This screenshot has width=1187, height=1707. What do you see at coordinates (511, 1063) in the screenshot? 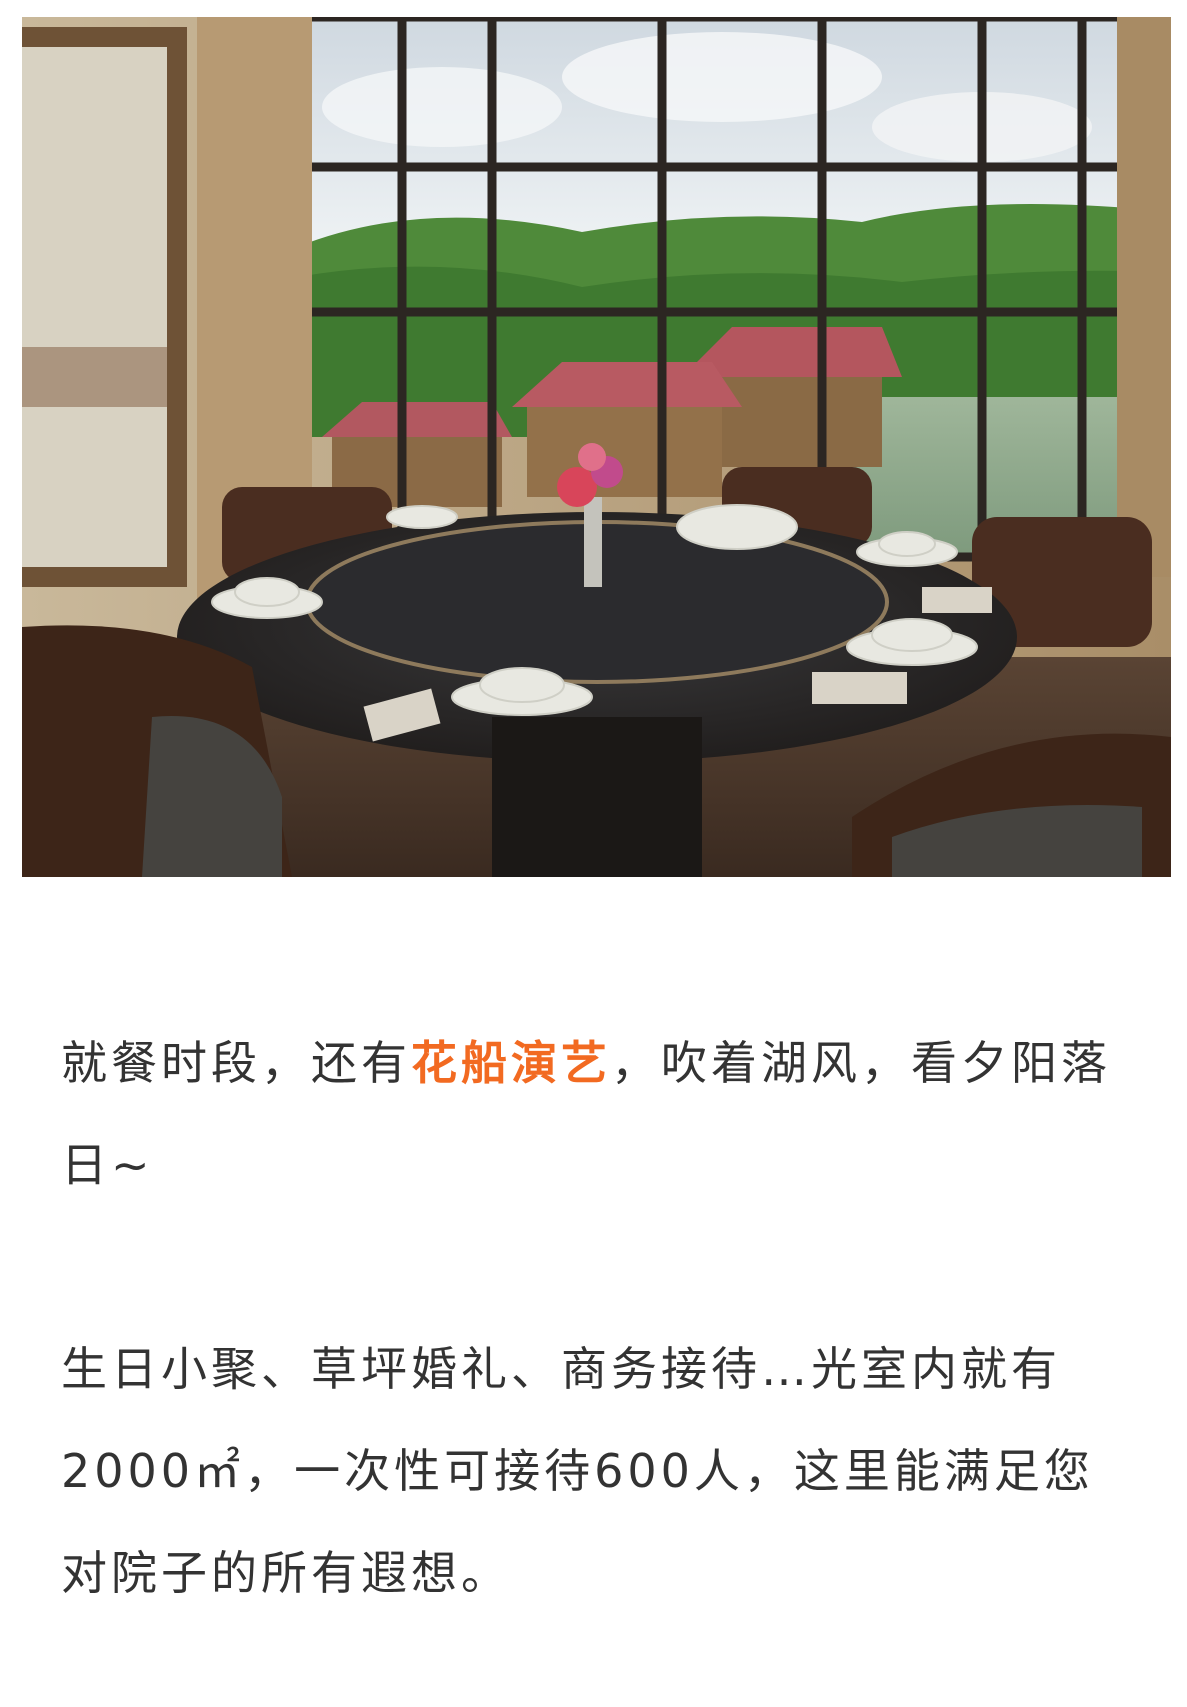
I see `highlight-flower-boat-show: 花船演艺` at bounding box center [511, 1063].